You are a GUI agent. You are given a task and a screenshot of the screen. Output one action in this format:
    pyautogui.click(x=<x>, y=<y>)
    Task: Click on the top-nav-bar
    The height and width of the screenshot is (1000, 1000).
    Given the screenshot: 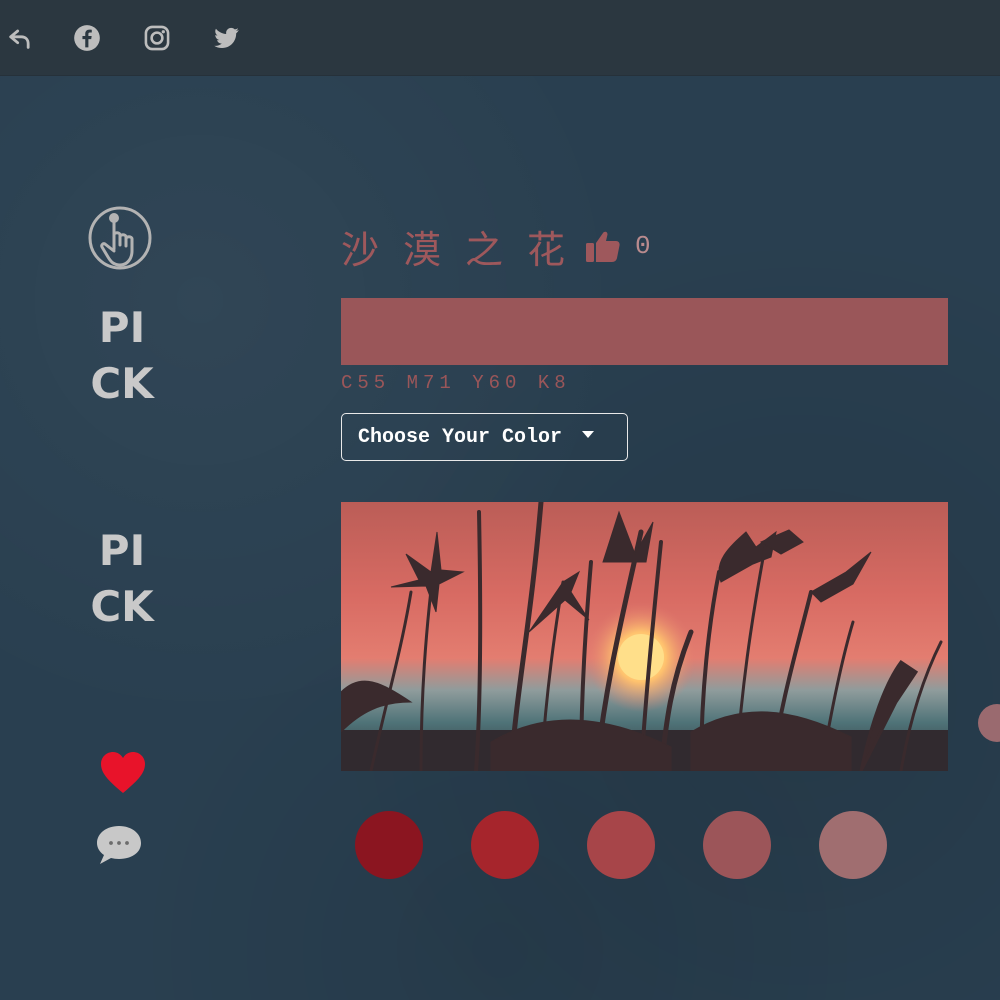 What is the action you would take?
    pyautogui.click(x=500, y=38)
    